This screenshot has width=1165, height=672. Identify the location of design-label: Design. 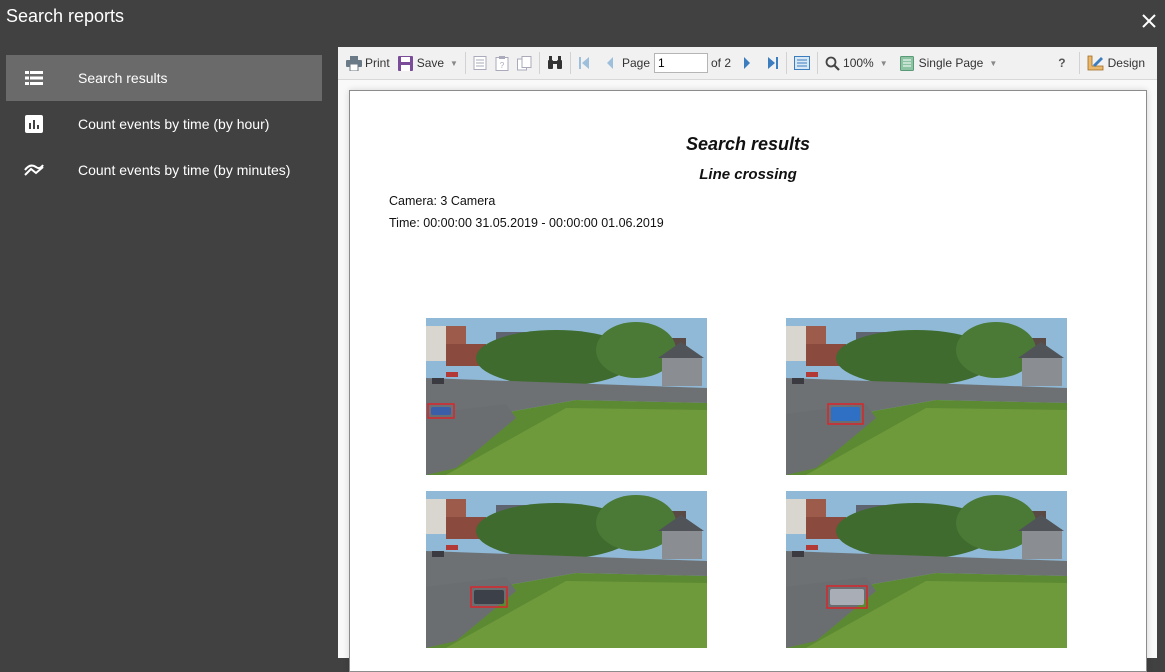
(1126, 63).